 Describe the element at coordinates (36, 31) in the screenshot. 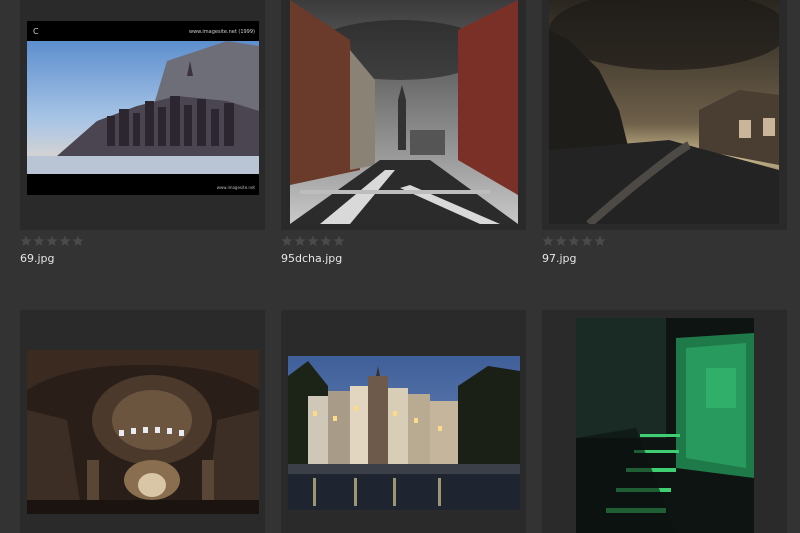

I see `image-watermark-left: C` at that location.